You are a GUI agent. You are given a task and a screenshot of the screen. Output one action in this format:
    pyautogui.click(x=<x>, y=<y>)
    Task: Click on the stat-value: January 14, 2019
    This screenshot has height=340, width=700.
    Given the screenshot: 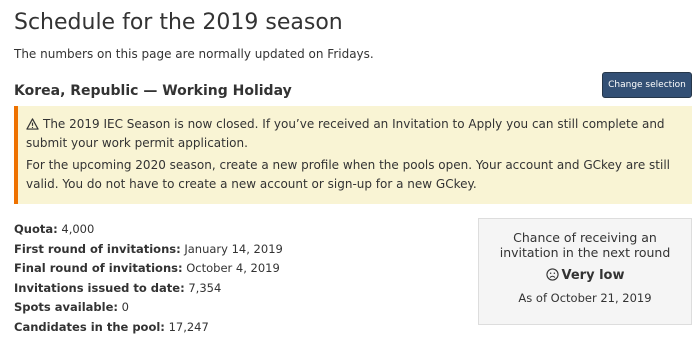 What is the action you would take?
    pyautogui.click(x=233, y=248)
    